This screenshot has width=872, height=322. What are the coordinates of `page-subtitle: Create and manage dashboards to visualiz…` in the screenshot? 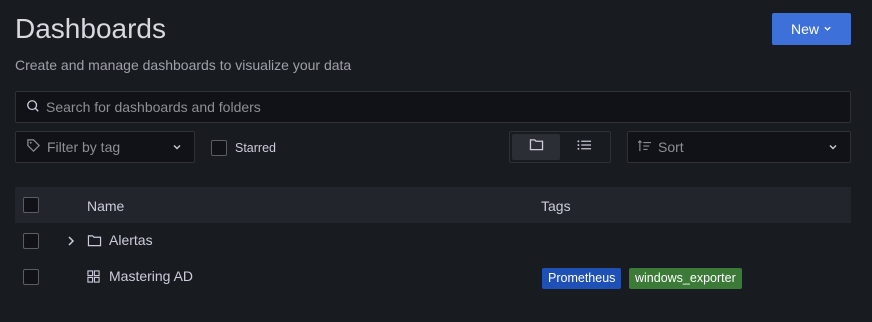 It's located at (183, 65).